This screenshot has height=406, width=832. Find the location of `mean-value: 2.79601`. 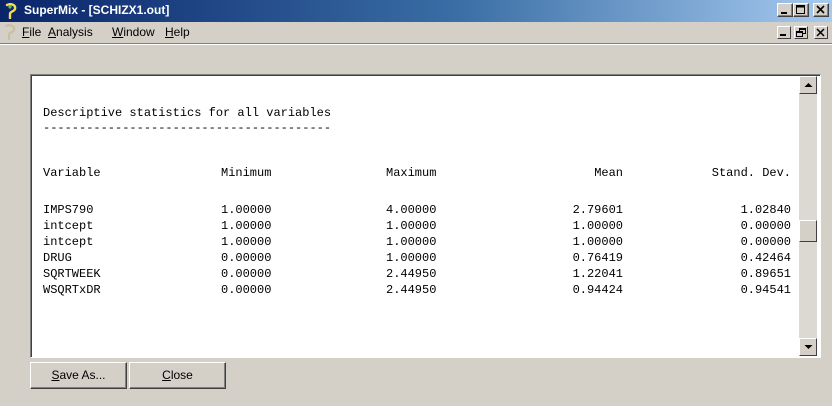

mean-value: 2.79601 is located at coordinates (597, 210).